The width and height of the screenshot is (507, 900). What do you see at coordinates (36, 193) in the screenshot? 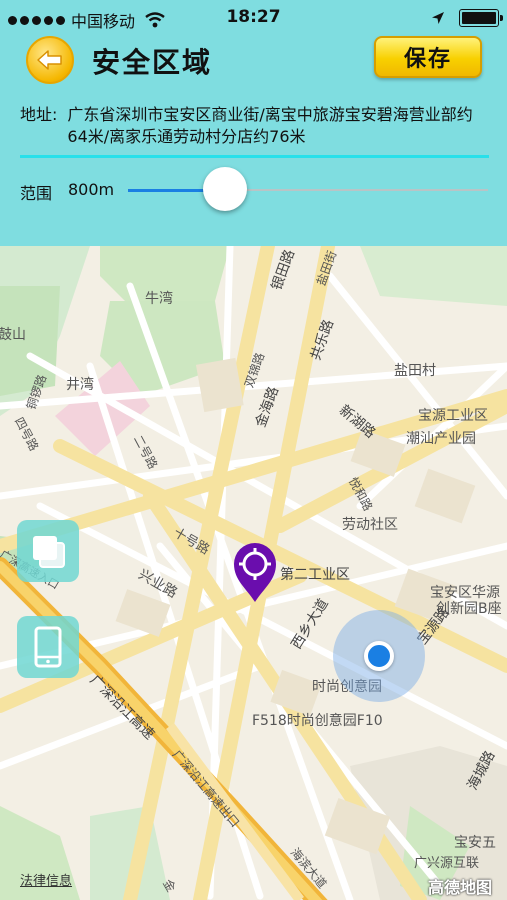
I see `range-label: 范围` at bounding box center [36, 193].